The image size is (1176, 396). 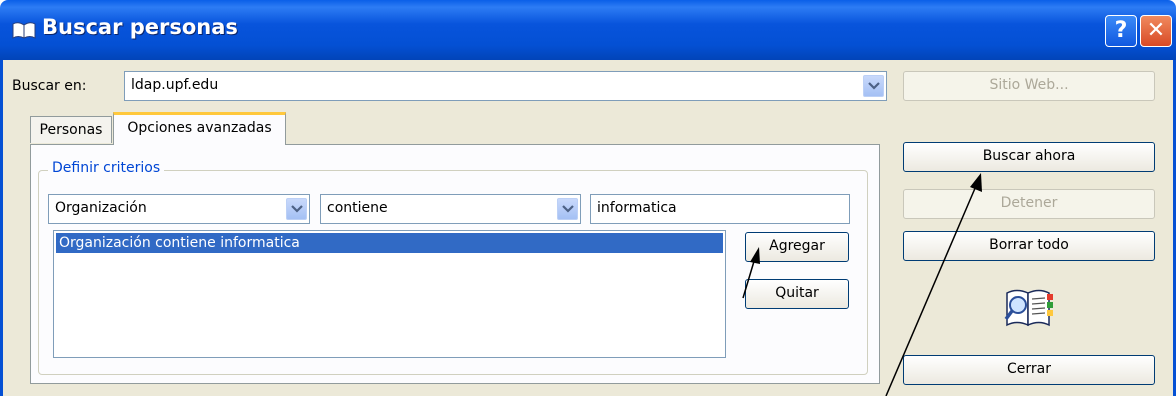 What do you see at coordinates (797, 247) in the screenshot?
I see `add-button: Agregar` at bounding box center [797, 247].